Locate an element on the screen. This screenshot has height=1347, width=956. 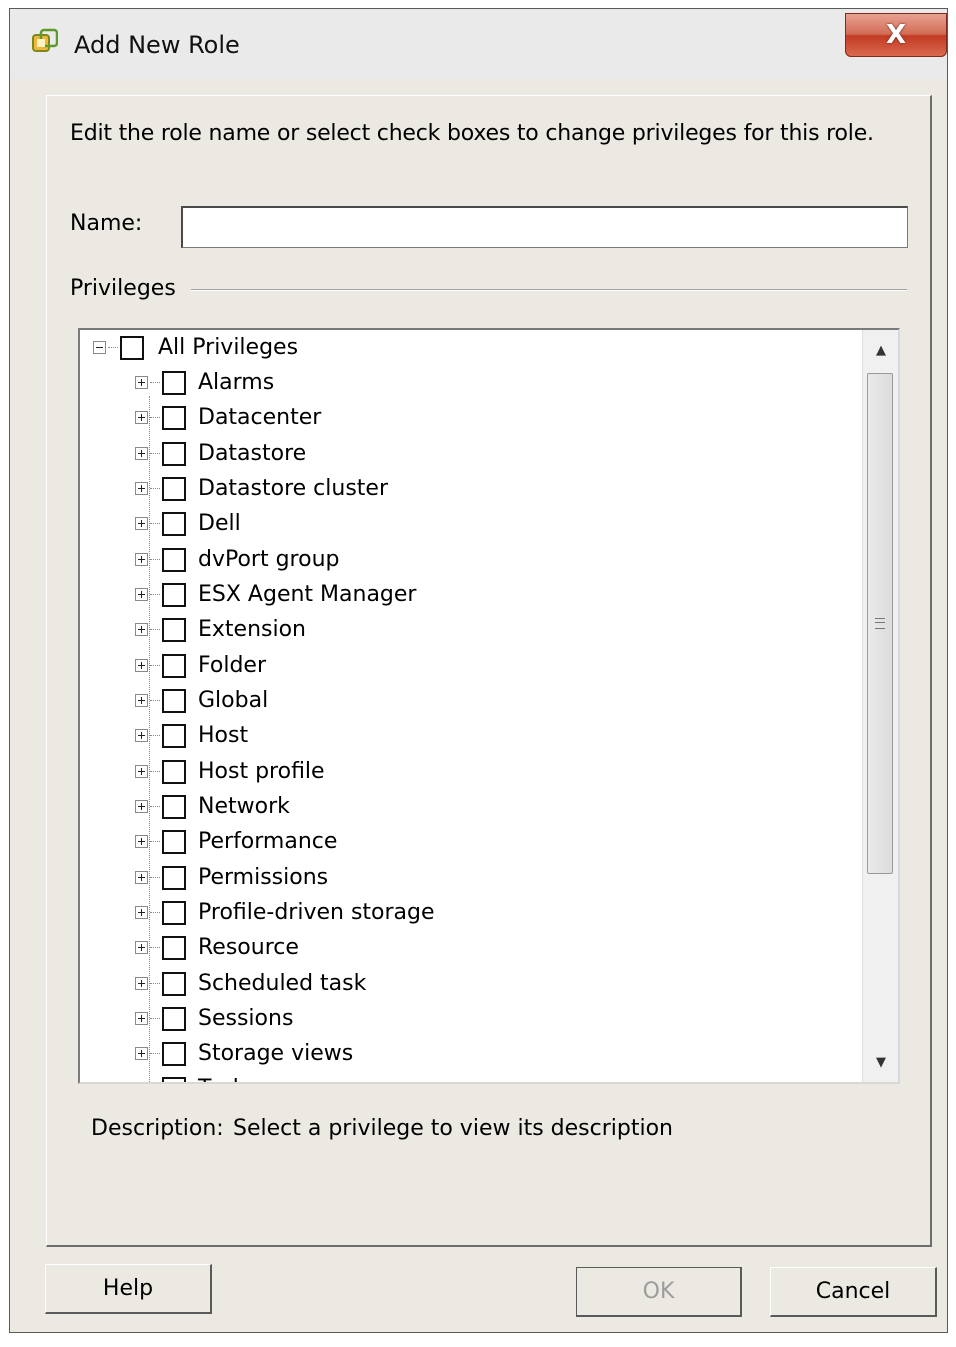
tree-item-label: Dell is located at coordinates (219, 523).